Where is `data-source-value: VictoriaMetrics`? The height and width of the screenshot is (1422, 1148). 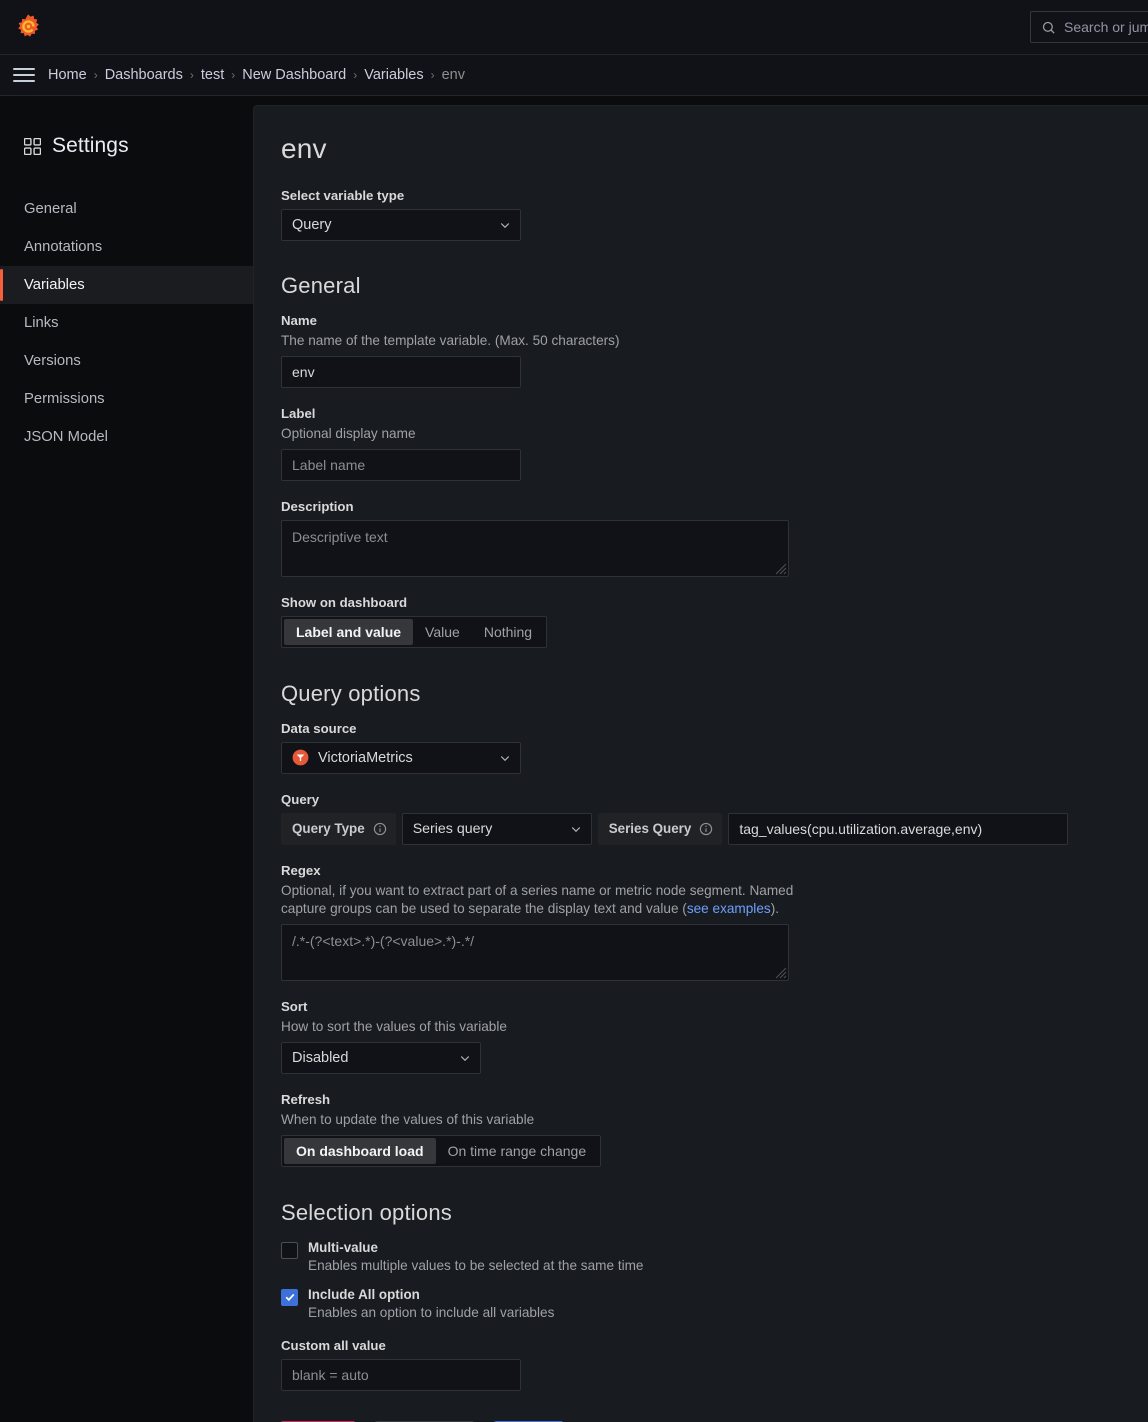 data-source-value: VictoriaMetrics is located at coordinates (365, 757).